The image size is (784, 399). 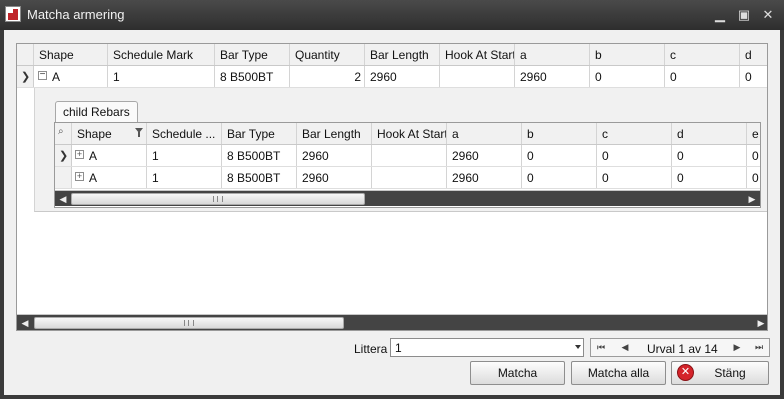 I want to click on row-selector, so click(x=63, y=177).